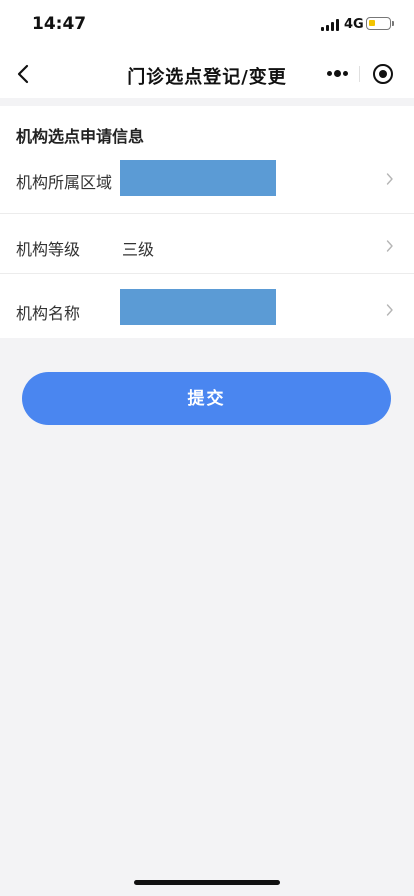  I want to click on form-row-label: 机构等级, so click(48, 249).